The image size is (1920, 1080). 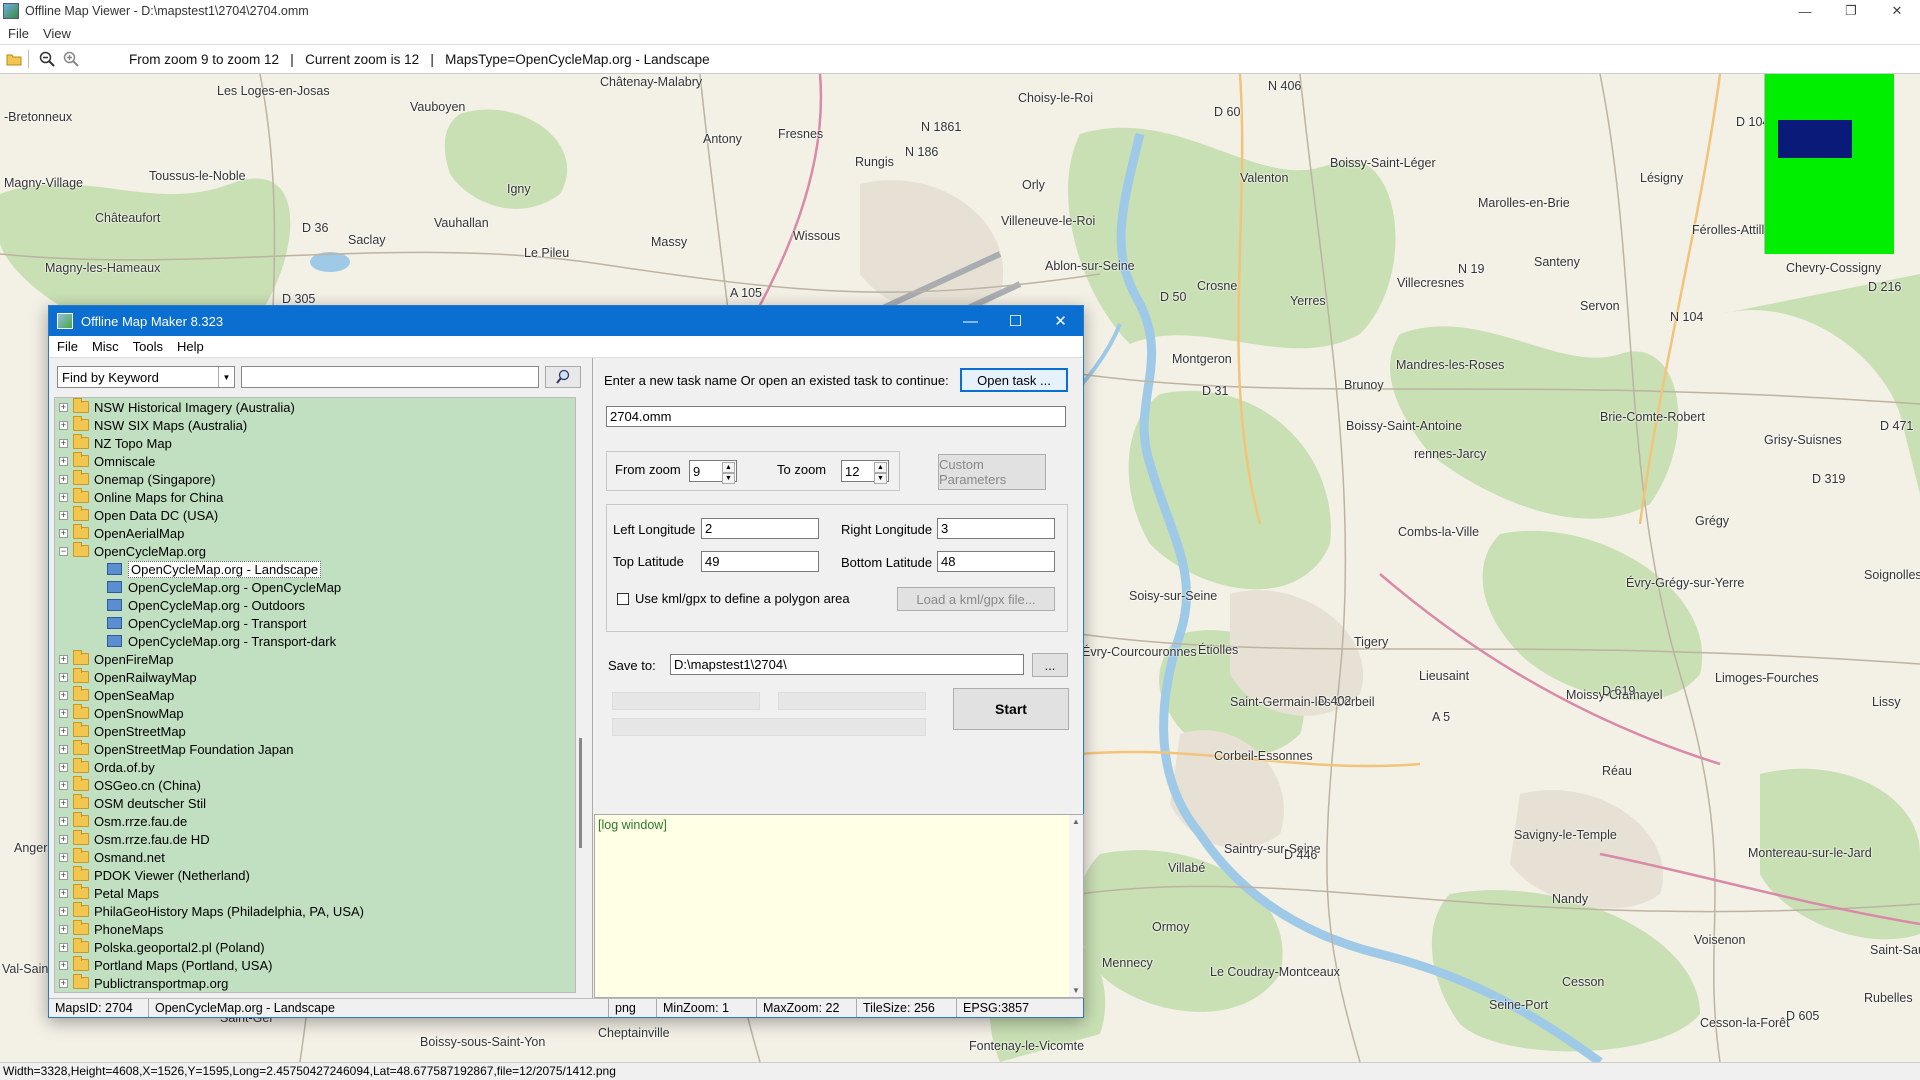 I want to click on top-latitude-input: 49, so click(x=760, y=561).